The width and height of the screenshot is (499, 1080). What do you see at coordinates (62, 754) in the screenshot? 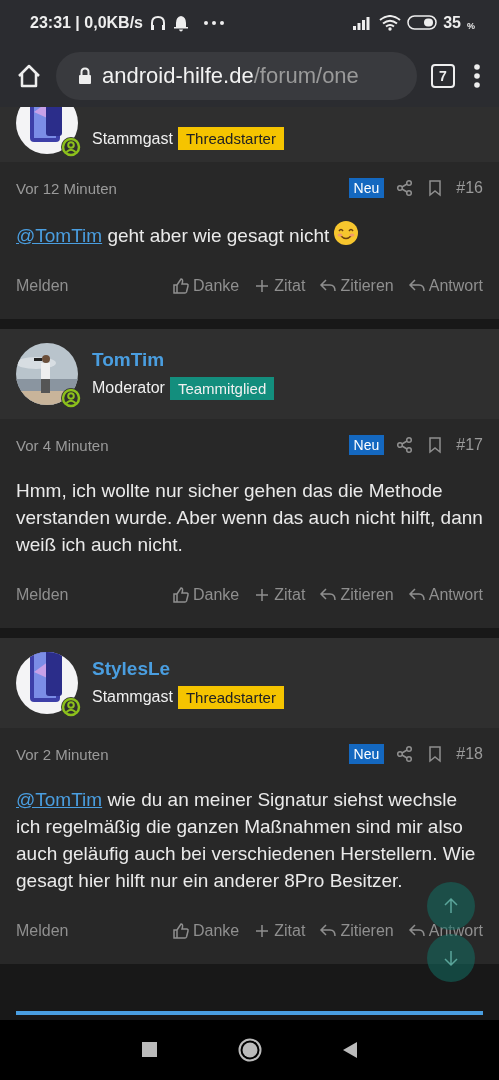
I see `post-time: Vor 2 Minuten` at bounding box center [62, 754].